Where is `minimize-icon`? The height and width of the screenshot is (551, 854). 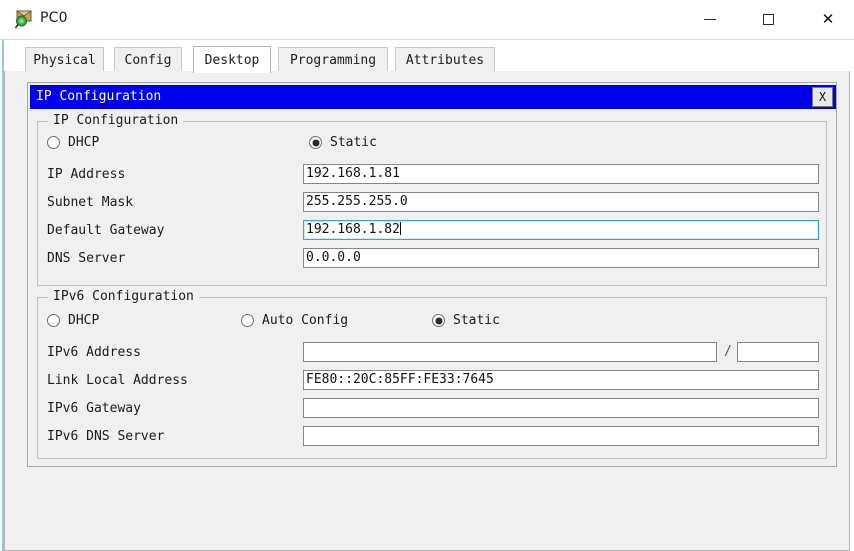 minimize-icon is located at coordinates (710, 19).